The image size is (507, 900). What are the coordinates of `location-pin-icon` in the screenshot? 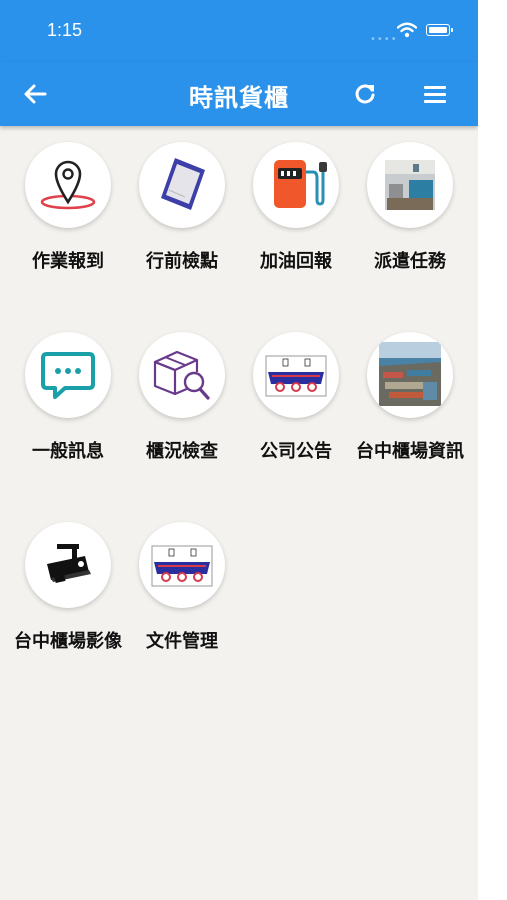 It's located at (68, 185).